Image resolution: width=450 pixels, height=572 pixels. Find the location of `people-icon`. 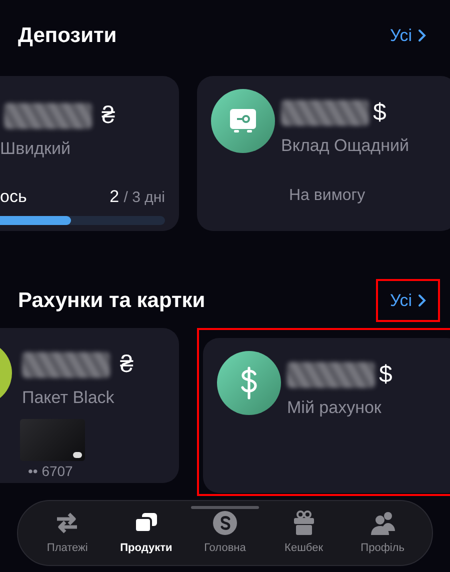

people-icon is located at coordinates (383, 523).